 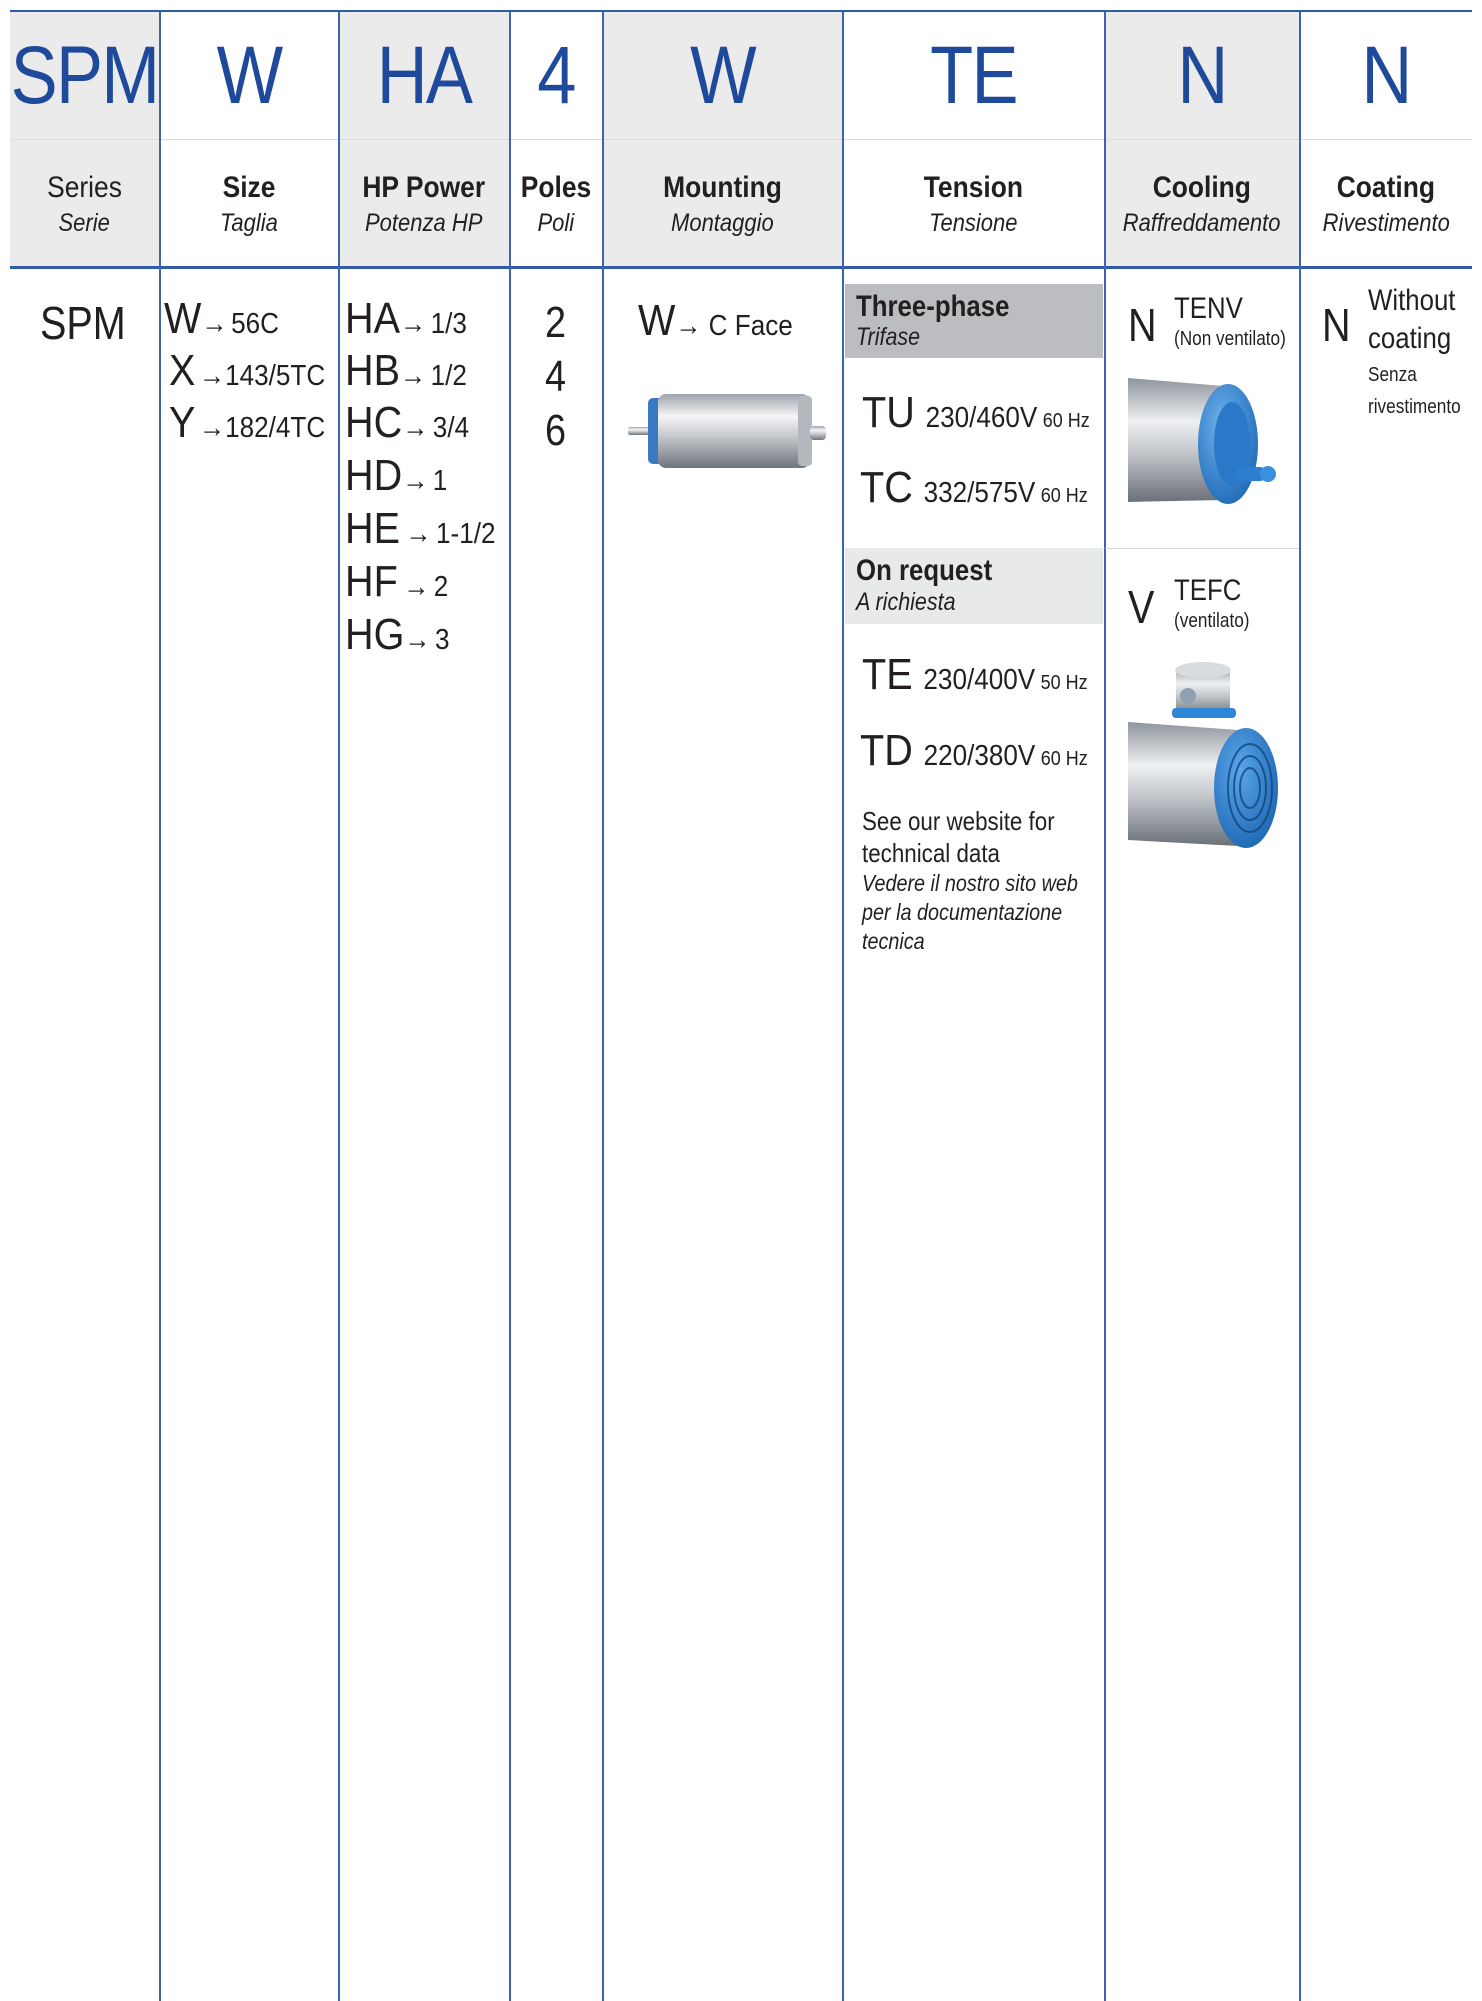 I want to click on series-value: SPM, so click(x=83, y=323).